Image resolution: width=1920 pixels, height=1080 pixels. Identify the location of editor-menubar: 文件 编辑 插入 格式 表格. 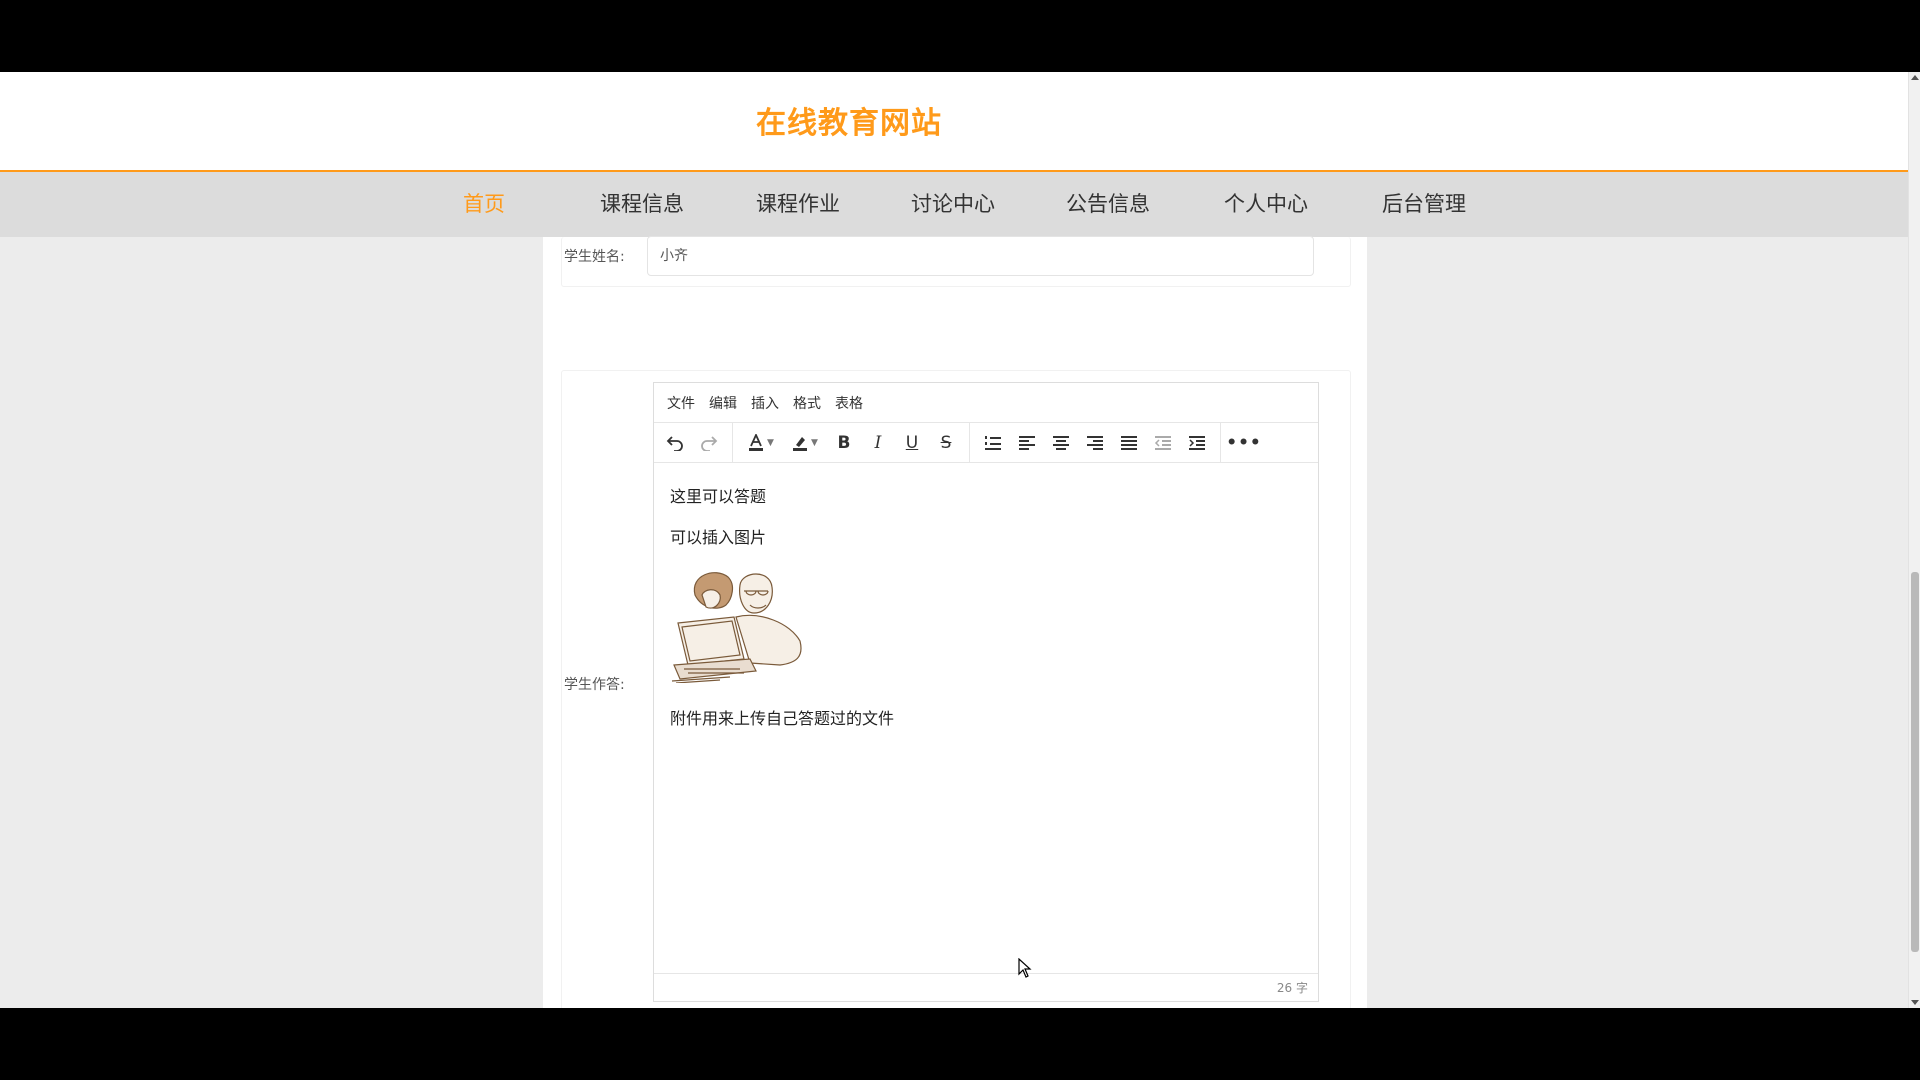
(986, 403).